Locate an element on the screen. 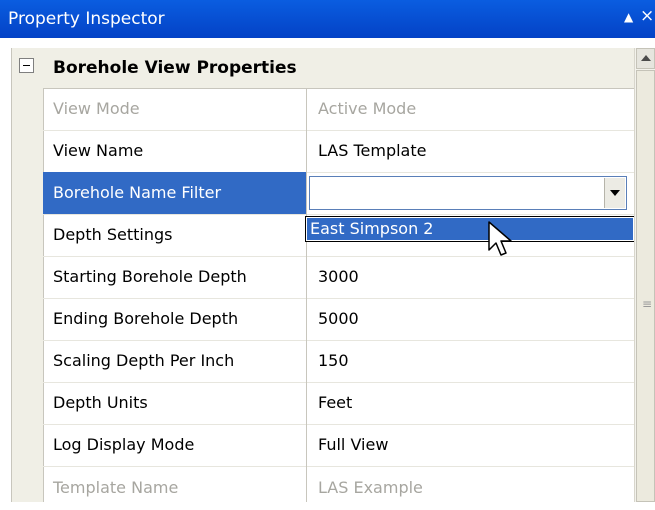  property-row-ending-depth: Ending Borehole Depth 5000 is located at coordinates (338, 319).